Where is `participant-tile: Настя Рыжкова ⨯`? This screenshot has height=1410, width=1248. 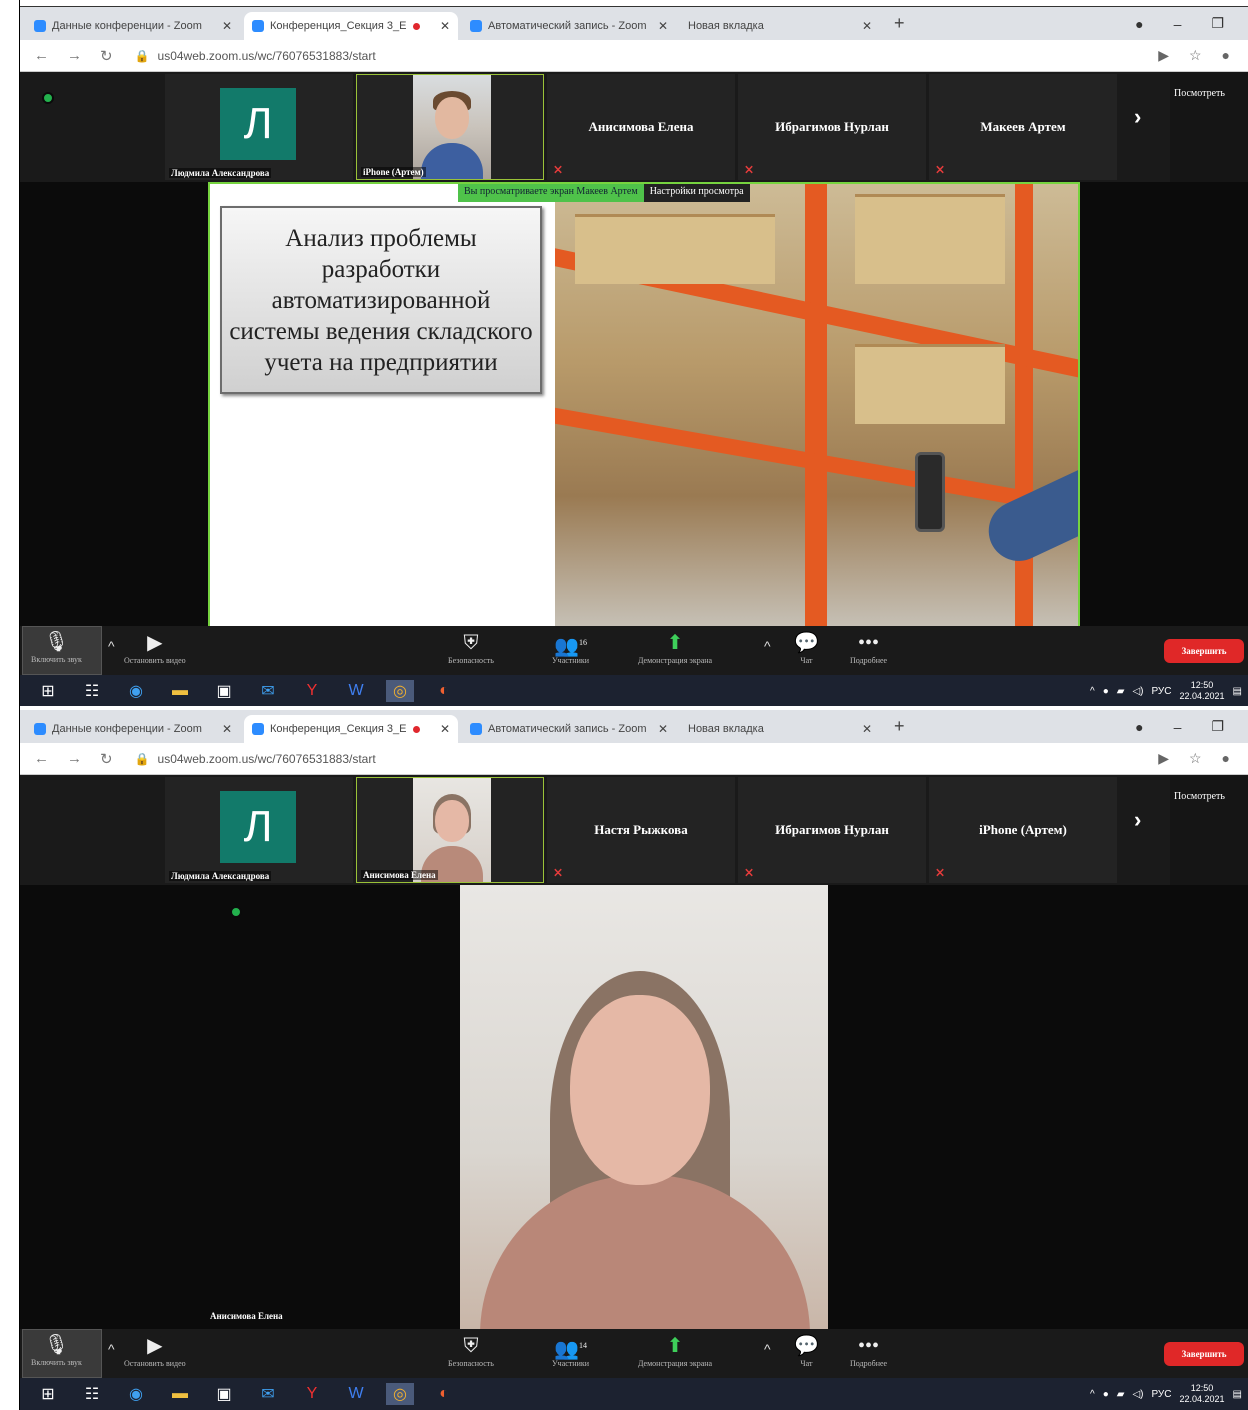 participant-tile: Настя Рыжкова ⨯ is located at coordinates (641, 830).